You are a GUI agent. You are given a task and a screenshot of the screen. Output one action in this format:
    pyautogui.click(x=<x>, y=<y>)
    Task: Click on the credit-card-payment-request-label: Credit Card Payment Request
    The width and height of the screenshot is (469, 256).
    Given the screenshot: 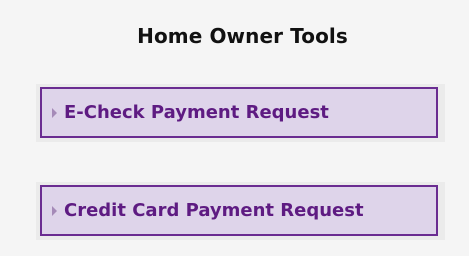 What is the action you would take?
    pyautogui.click(x=214, y=210)
    